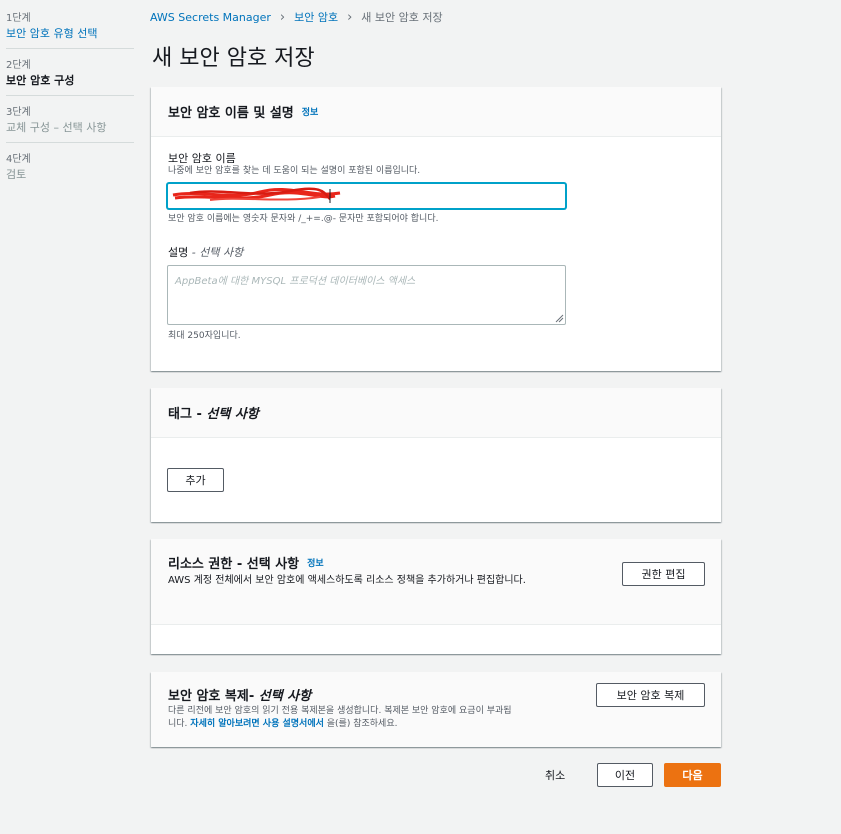 This screenshot has width=841, height=834. Describe the element at coordinates (256, 195) in the screenshot. I see `redaction-scribble` at that location.